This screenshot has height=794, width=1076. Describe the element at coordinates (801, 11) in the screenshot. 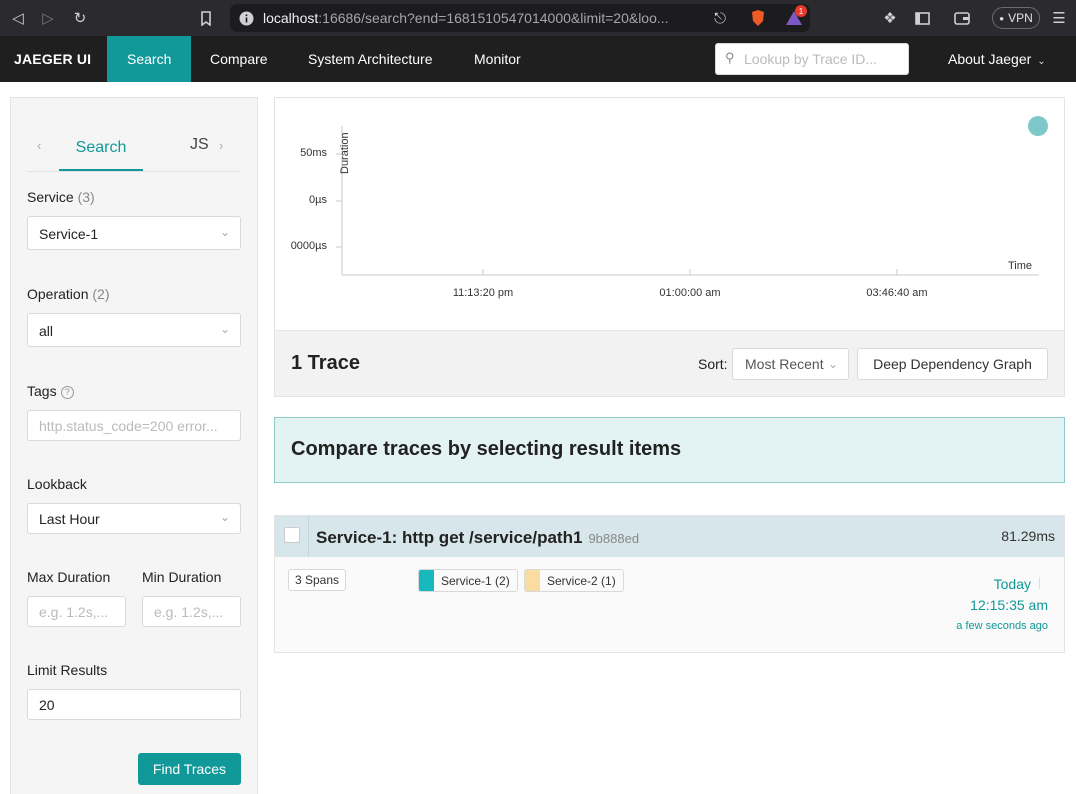

I see `notification-badge: 1` at that location.